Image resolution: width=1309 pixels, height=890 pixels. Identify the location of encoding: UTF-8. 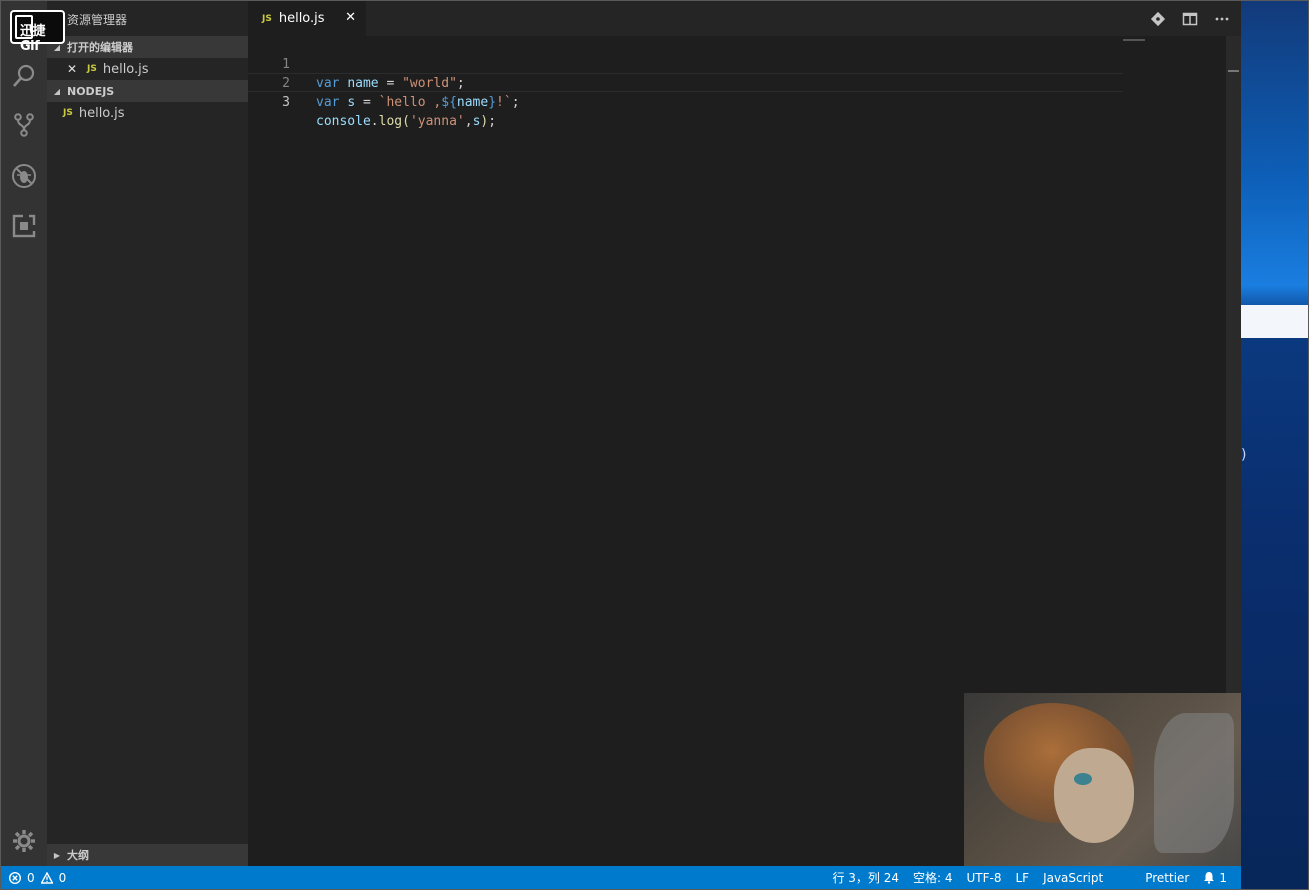
(983, 878).